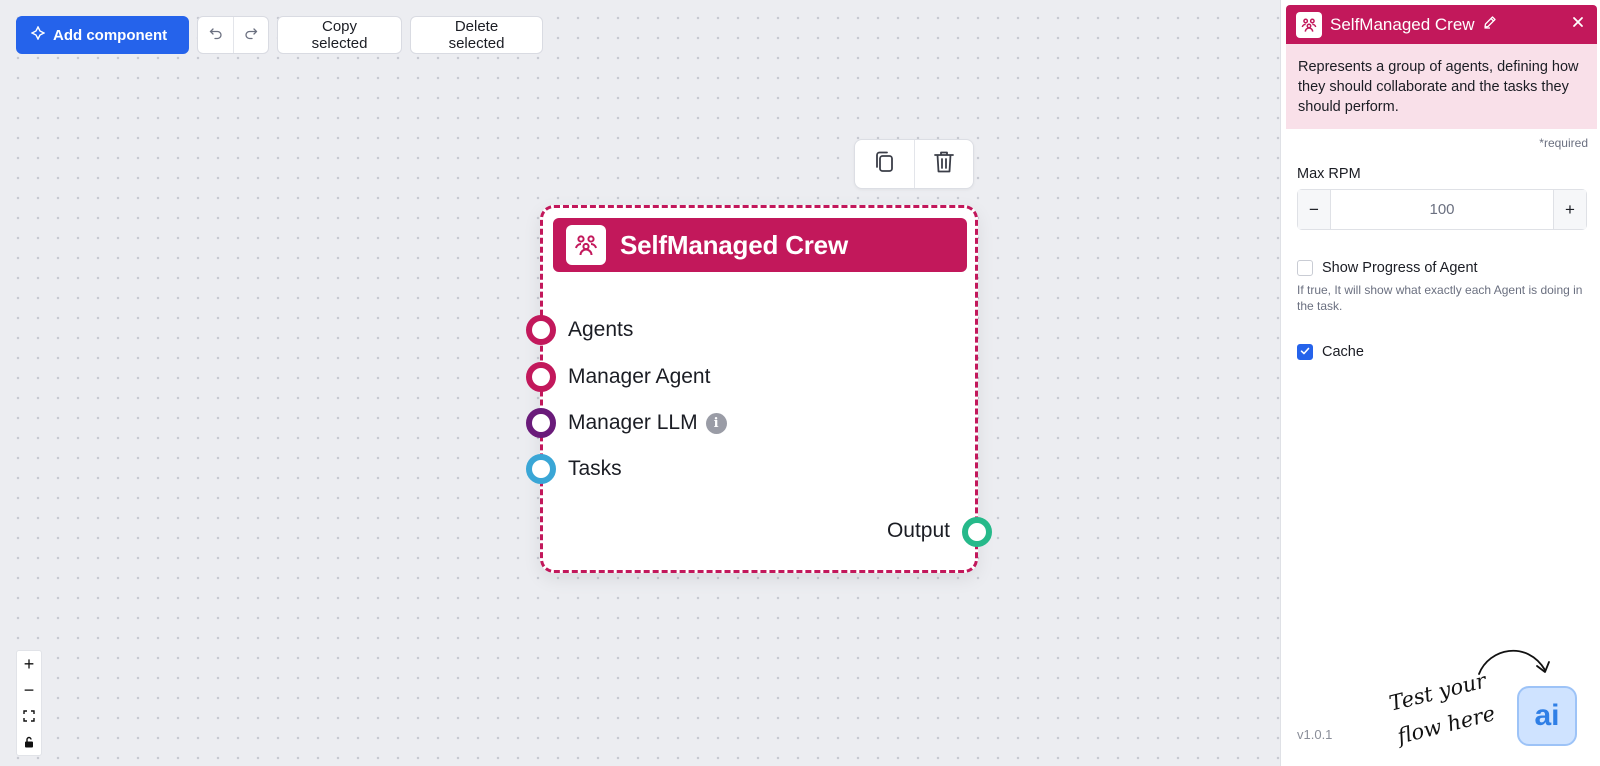 Image resolution: width=1600 pixels, height=766 pixels. I want to click on edit-title-button, so click(1490, 24).